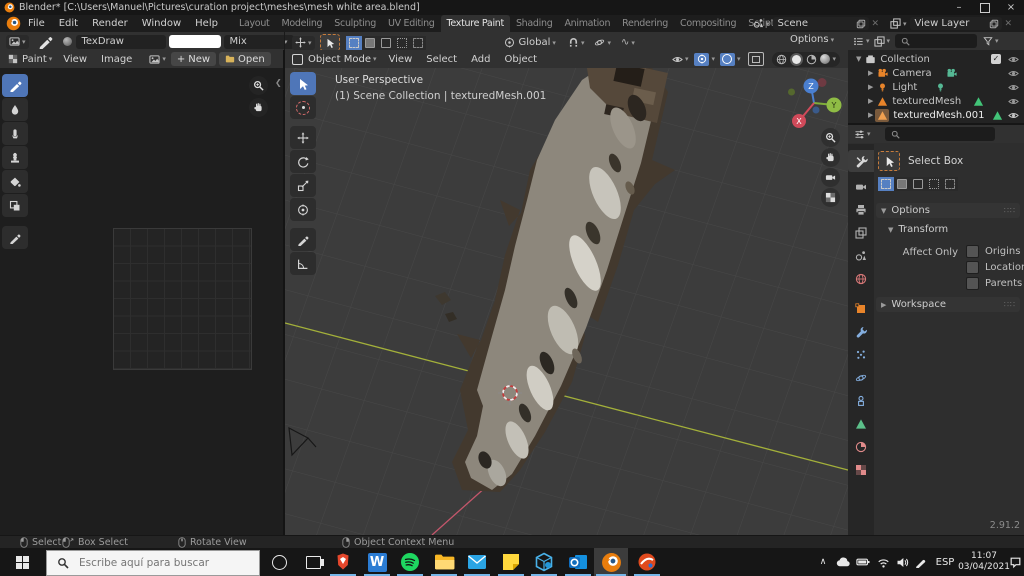  I want to click on light-eye-icon, so click(1013, 87).